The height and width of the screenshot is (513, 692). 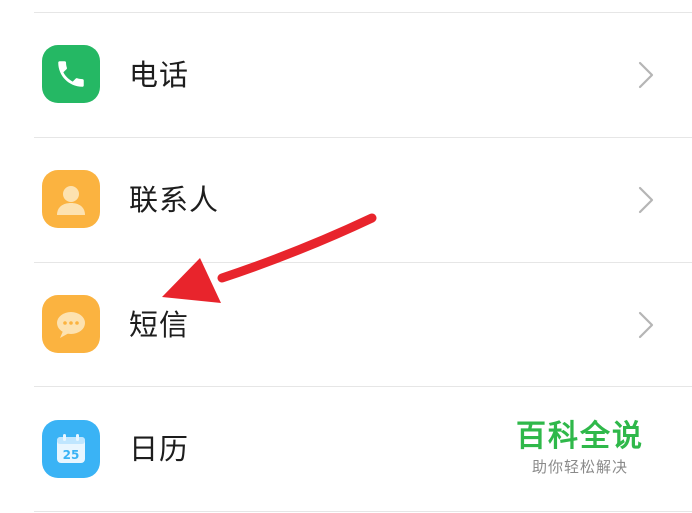 What do you see at coordinates (174, 200) in the screenshot?
I see `settings-item-label: 联系人` at bounding box center [174, 200].